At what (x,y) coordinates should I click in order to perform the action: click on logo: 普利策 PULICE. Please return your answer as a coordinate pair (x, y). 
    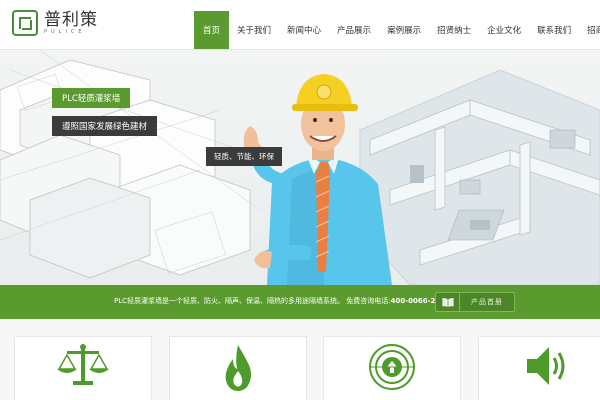
    Looking at the image, I should click on (55, 23).